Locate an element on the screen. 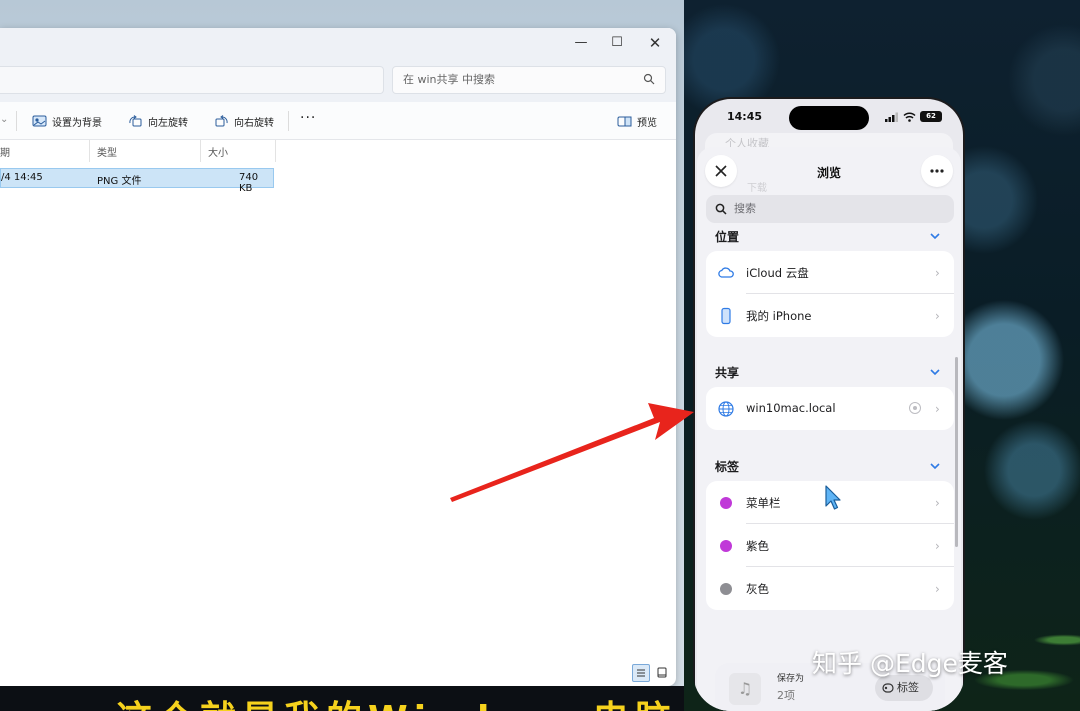 The height and width of the screenshot is (711, 1080). minimize-button: — is located at coordinates (581, 43).